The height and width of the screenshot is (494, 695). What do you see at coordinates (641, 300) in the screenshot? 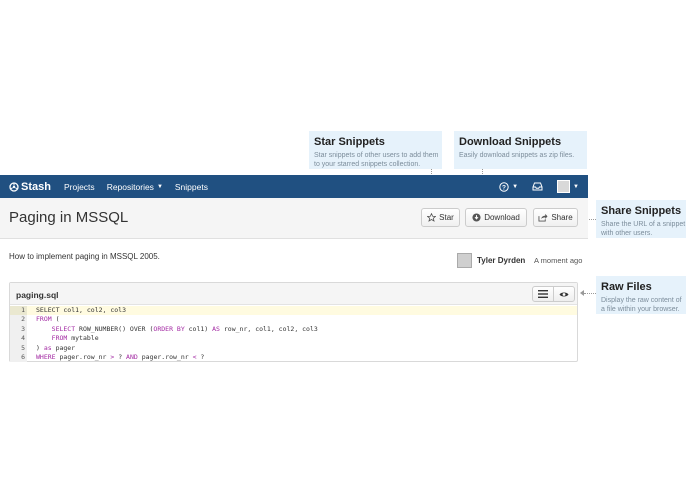
I see `callout-description: Display the raw content of` at bounding box center [641, 300].